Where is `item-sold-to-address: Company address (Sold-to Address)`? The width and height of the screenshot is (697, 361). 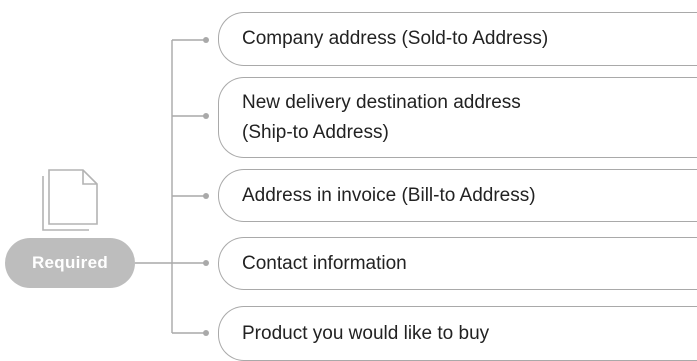
item-sold-to-address: Company address (Sold-to Address) is located at coordinates (457, 39).